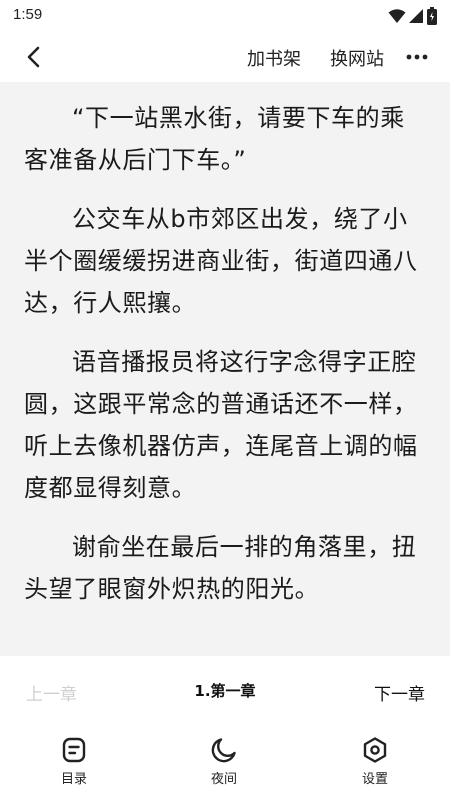 The width and height of the screenshot is (450, 800). I want to click on paragraph: “下一站黑水街，请要下车的乘客准备从后门下车。”, so click(214, 139).